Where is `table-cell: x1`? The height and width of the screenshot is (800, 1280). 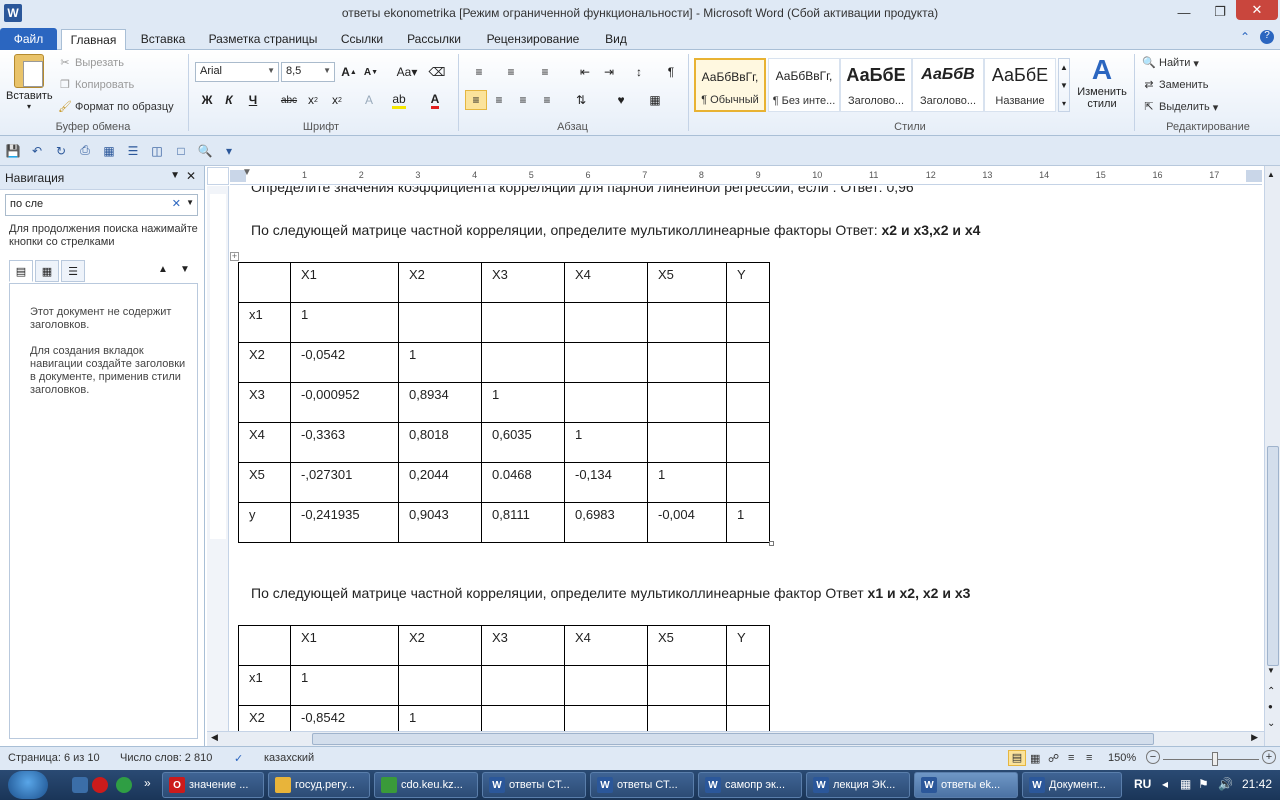
table-cell: x1 is located at coordinates (264, 322).